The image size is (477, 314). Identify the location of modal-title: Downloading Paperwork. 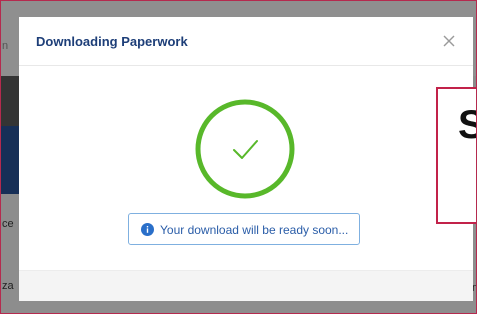
(112, 41).